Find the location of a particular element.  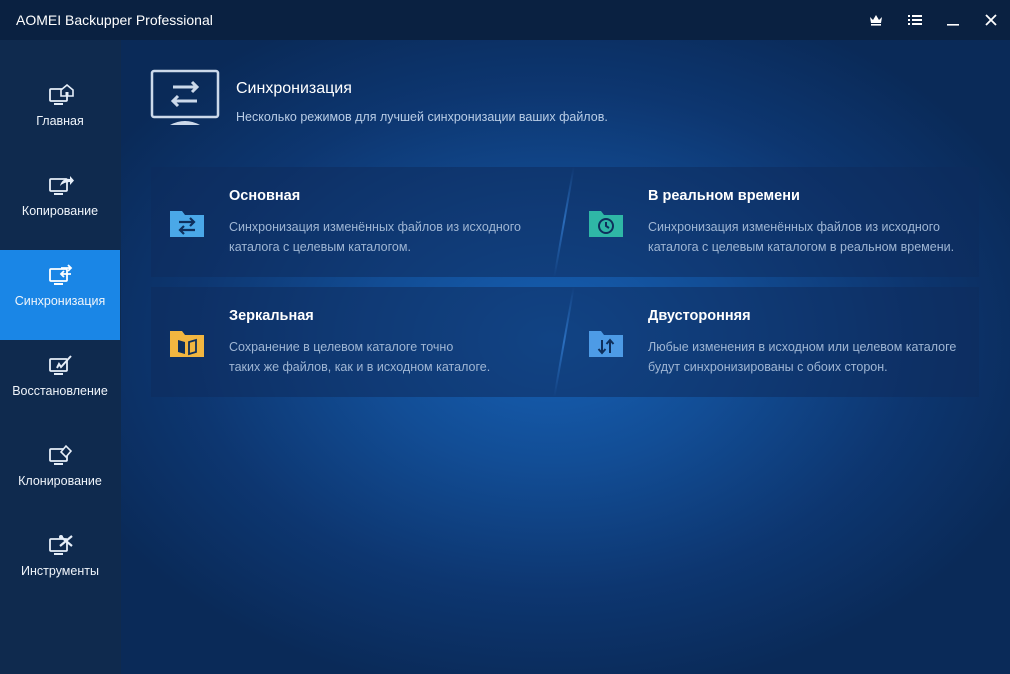

card-title: Основная is located at coordinates (265, 196).